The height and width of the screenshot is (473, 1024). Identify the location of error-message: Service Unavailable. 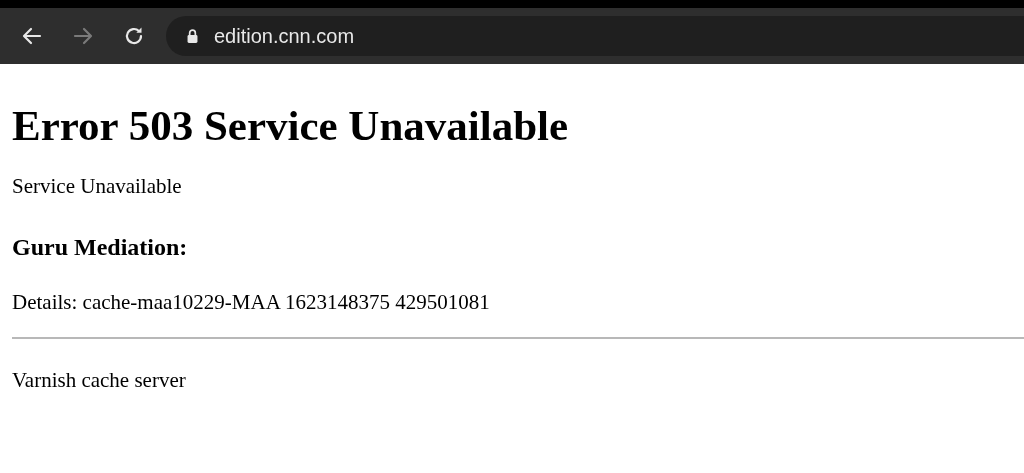
(97, 186).